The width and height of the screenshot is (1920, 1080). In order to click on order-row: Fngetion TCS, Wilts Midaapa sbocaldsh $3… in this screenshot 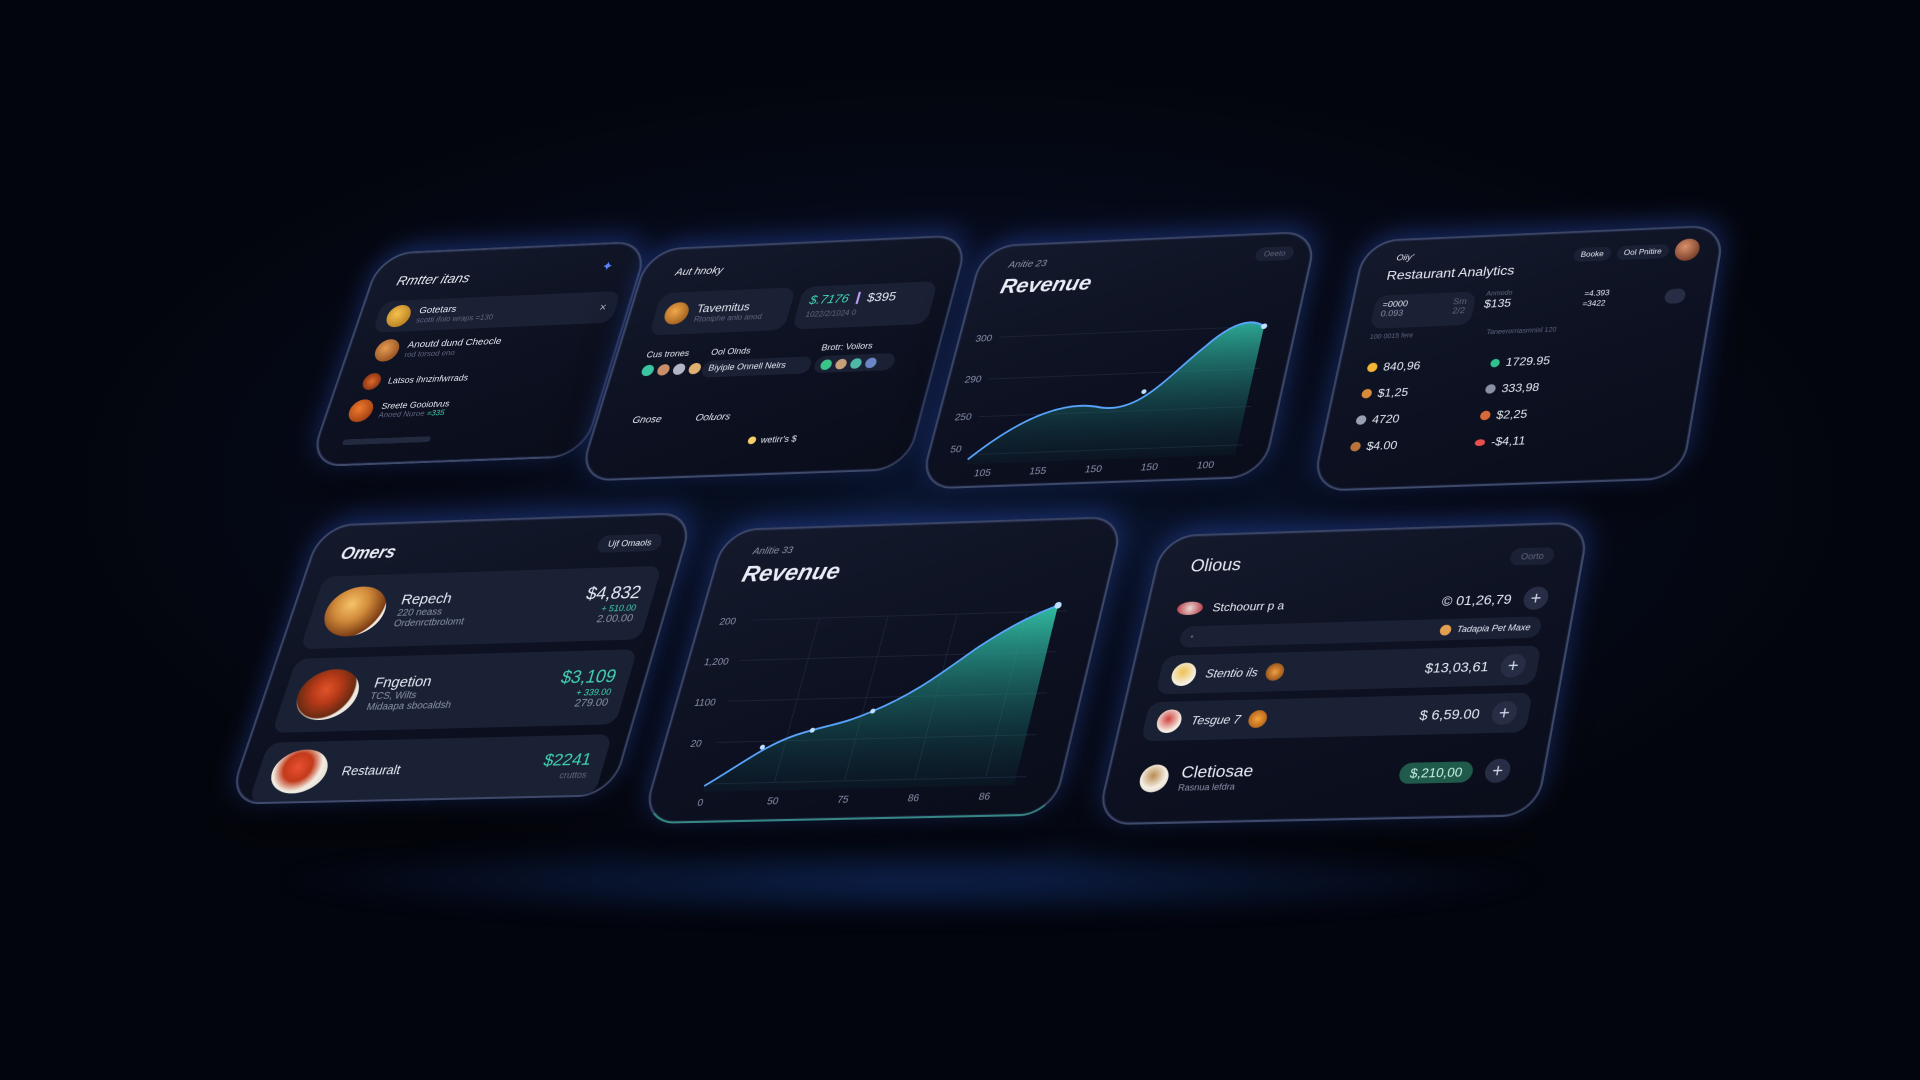, I will do `click(454, 691)`.